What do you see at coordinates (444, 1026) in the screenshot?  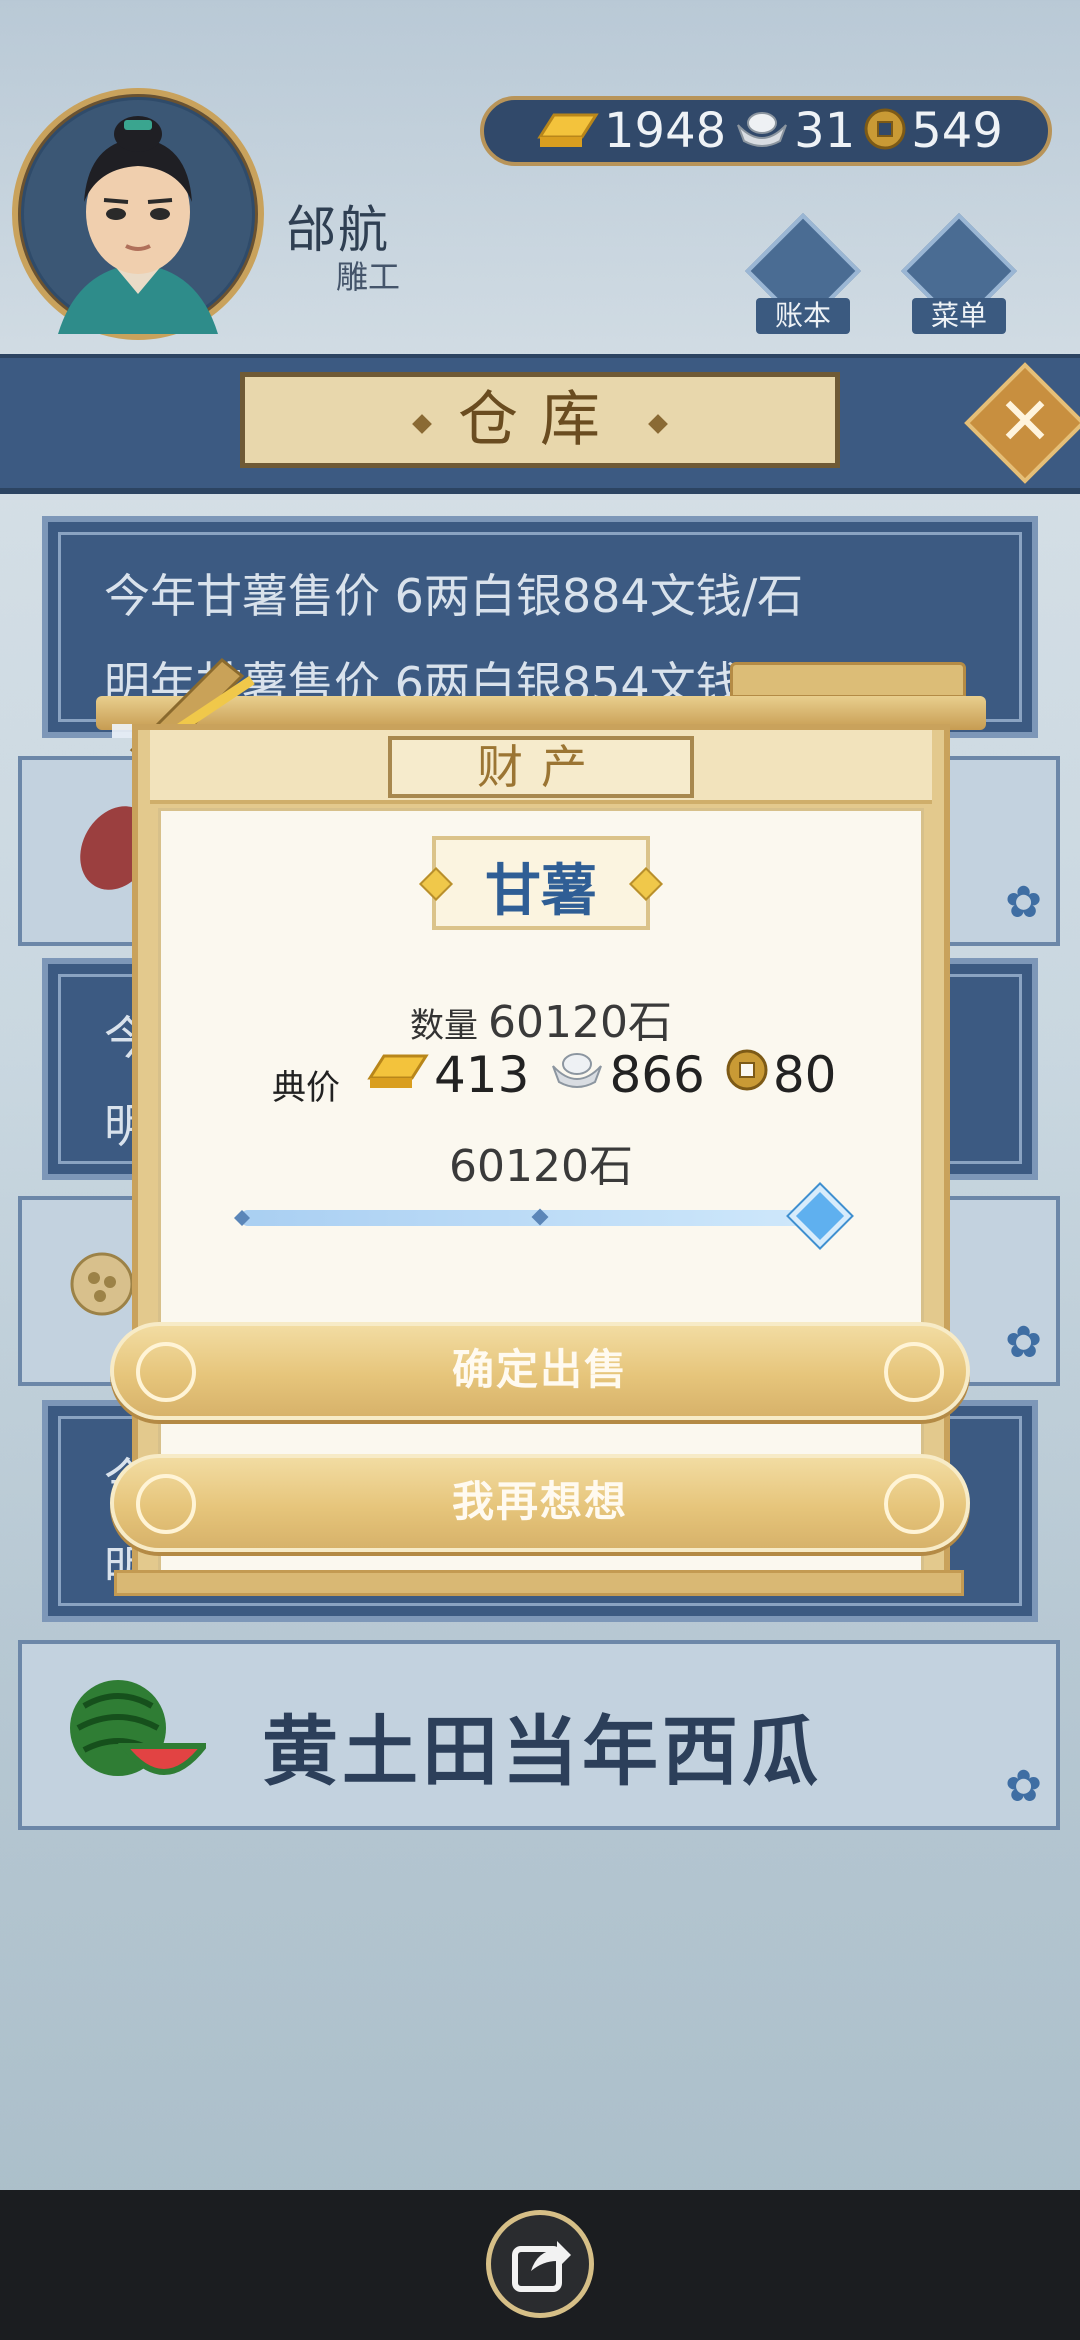 I see `quantity-label: 数量` at bounding box center [444, 1026].